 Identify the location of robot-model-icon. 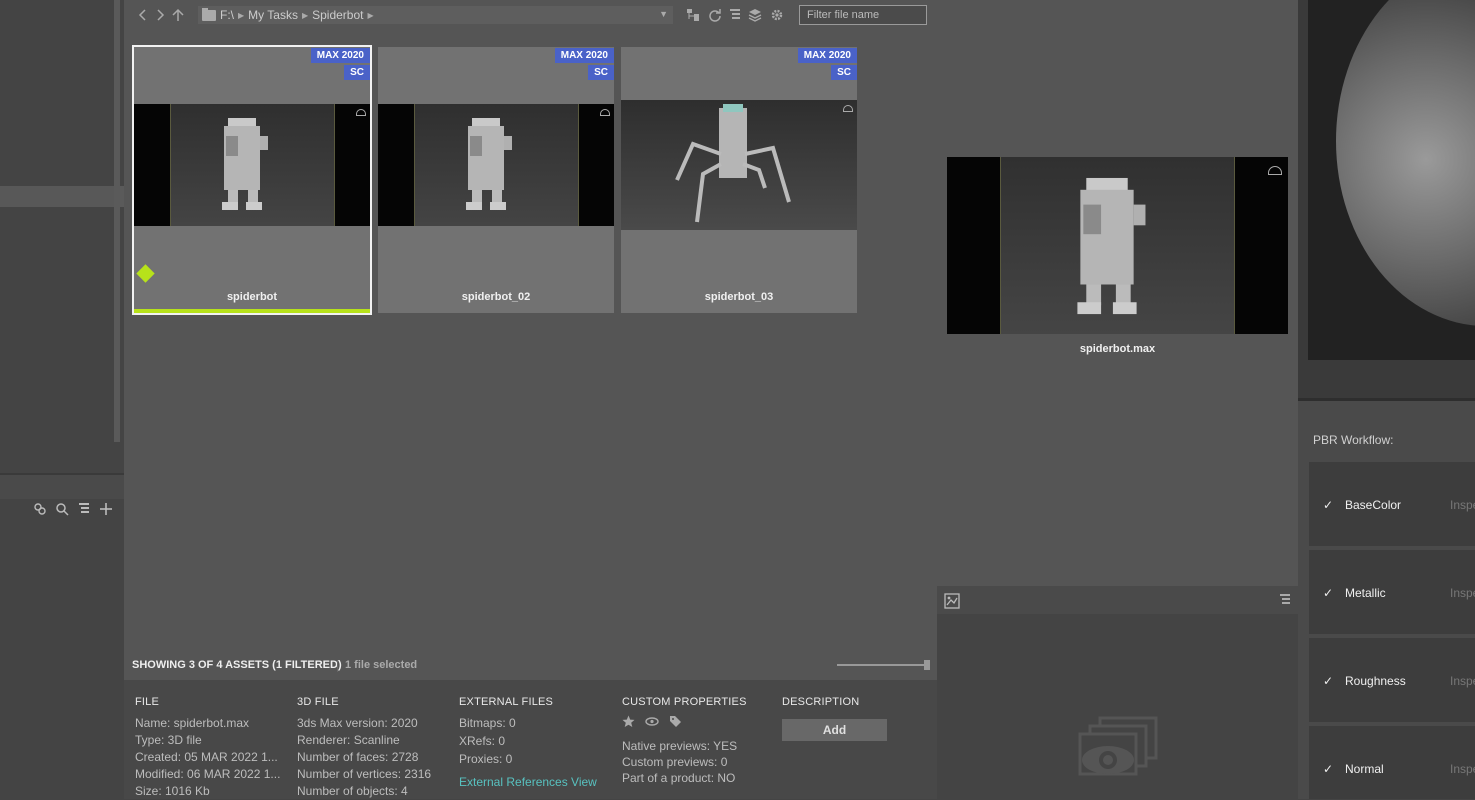
(489, 164).